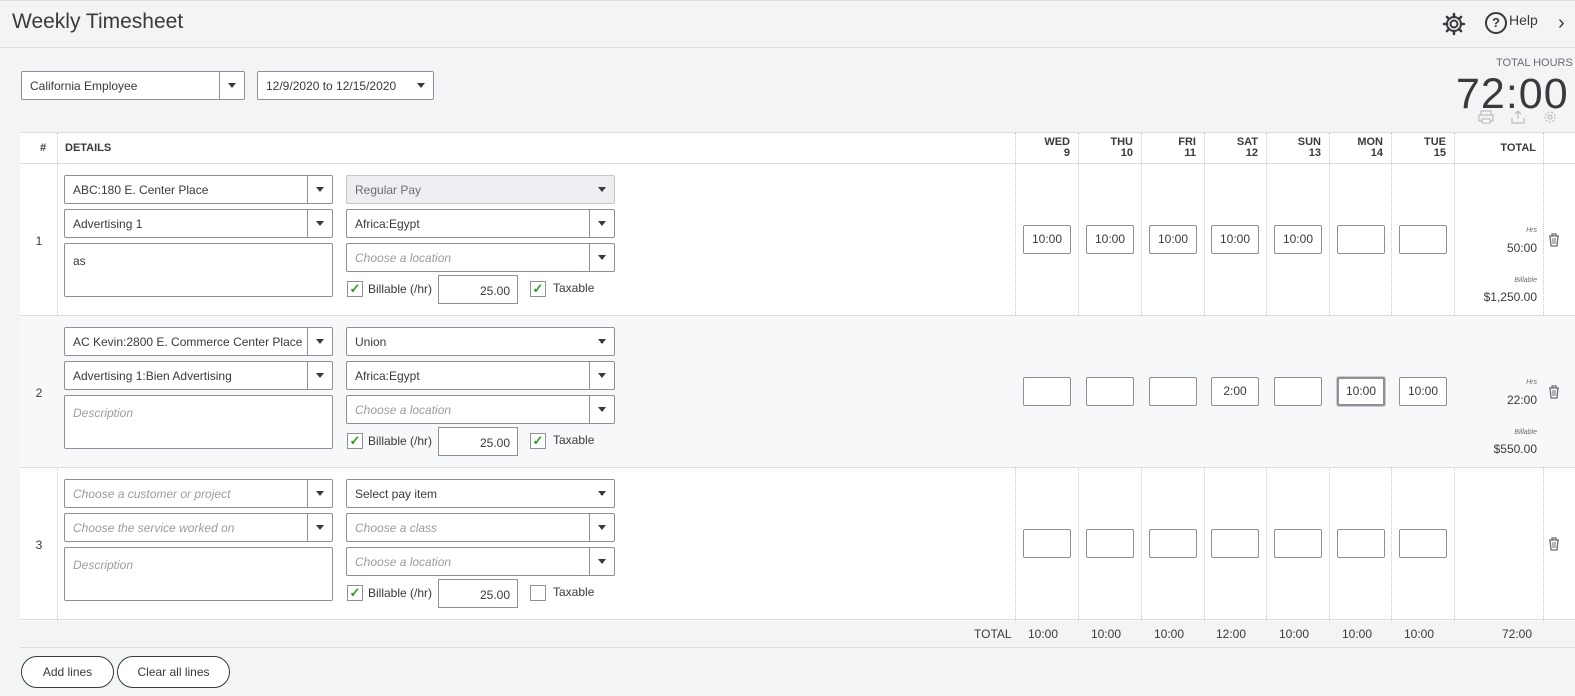 The height and width of the screenshot is (696, 1575). What do you see at coordinates (67, 672) in the screenshot?
I see `add-lines-button: Add lines` at bounding box center [67, 672].